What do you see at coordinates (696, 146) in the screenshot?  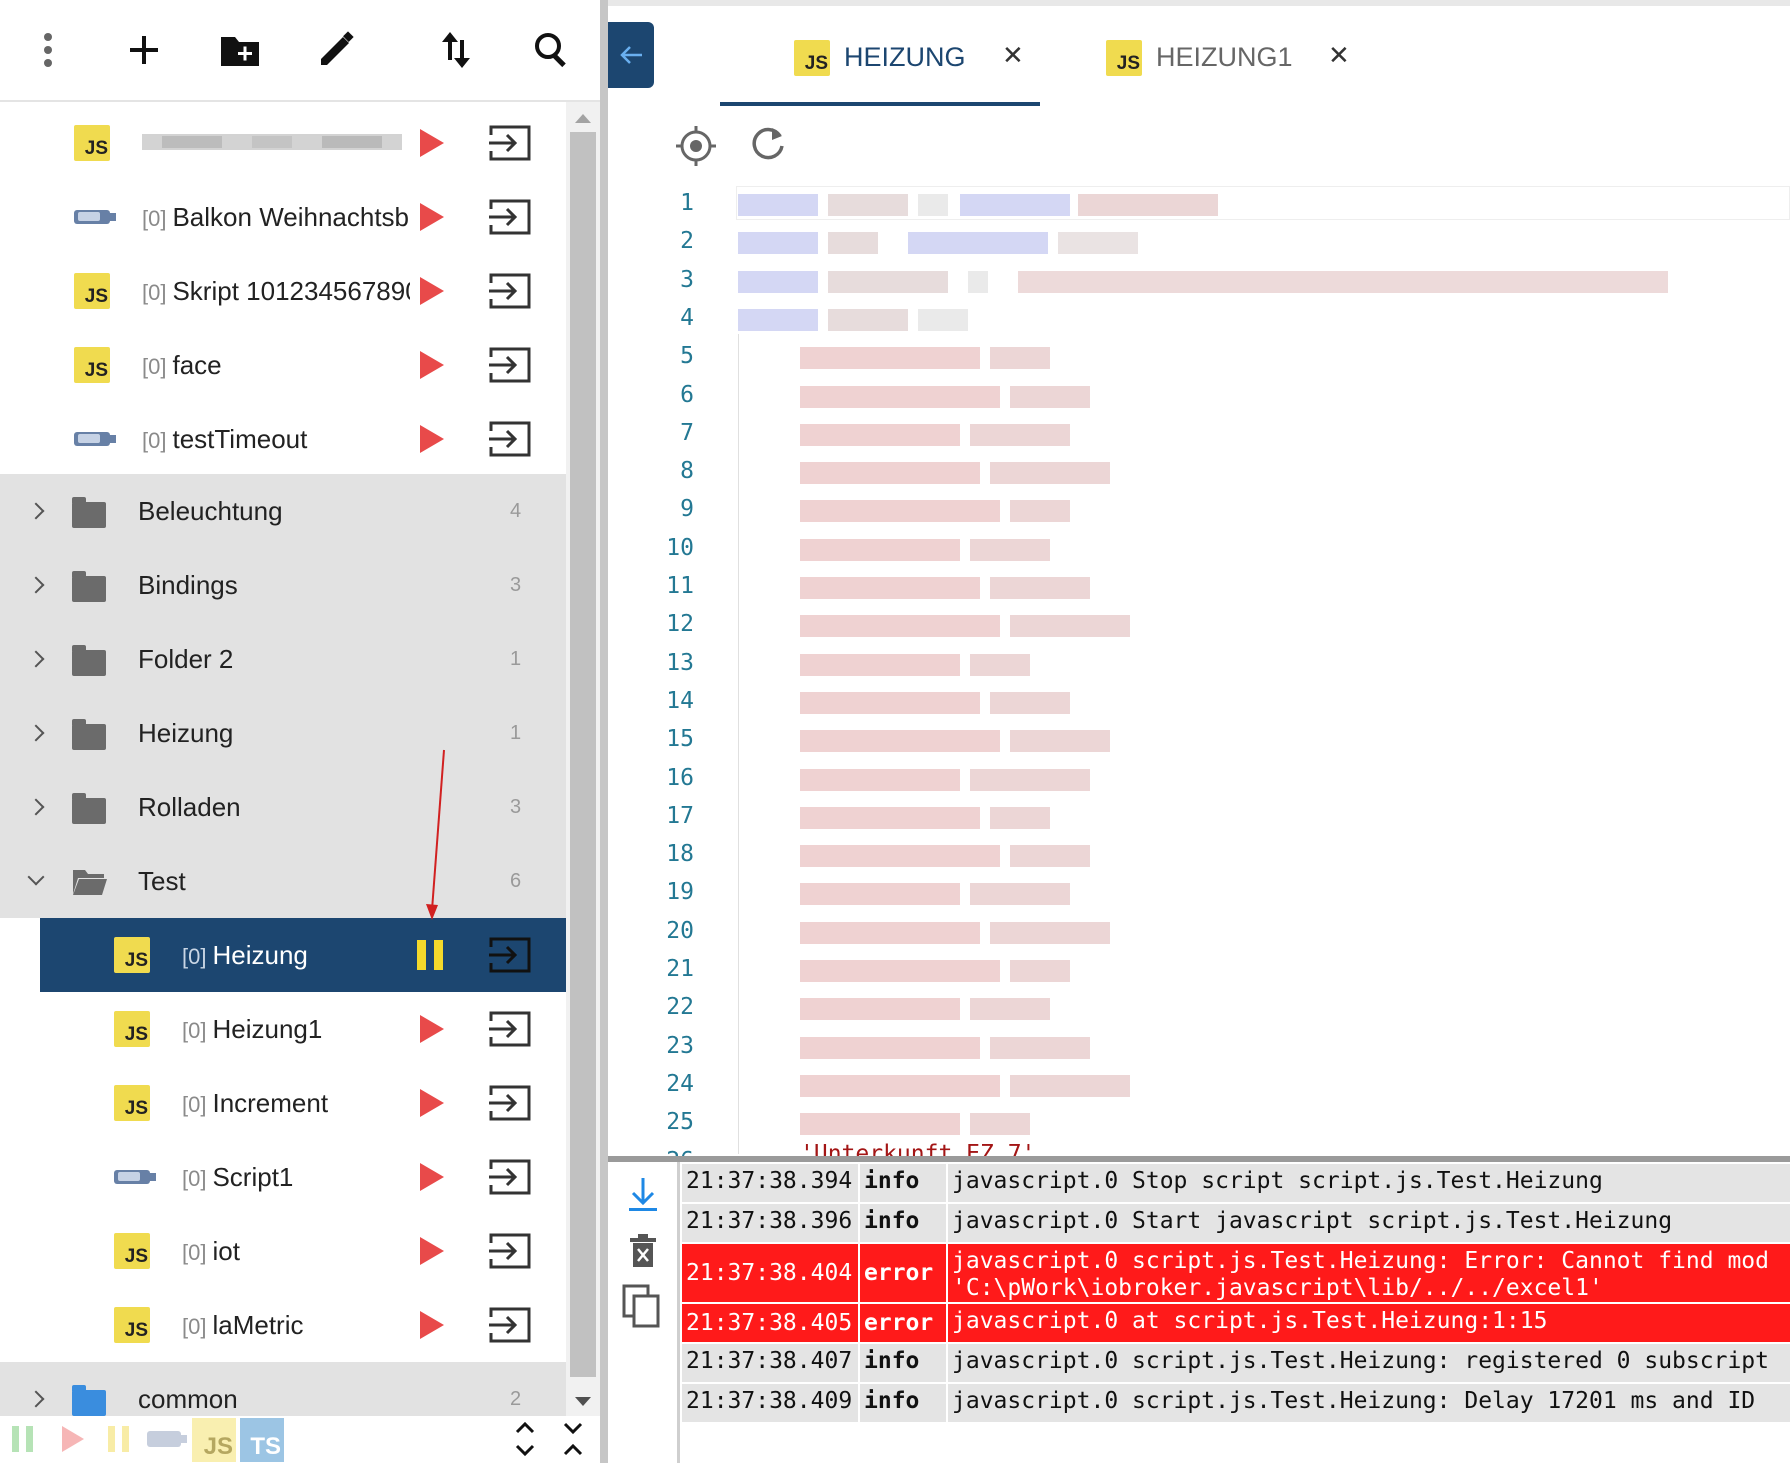 I see `locate-icon` at bounding box center [696, 146].